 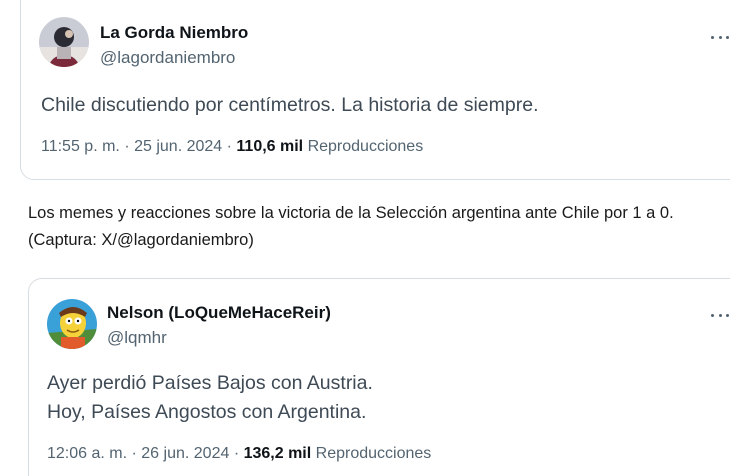 What do you see at coordinates (207, 412) in the screenshot?
I see `tweet-text-line: Hoy, Países Angostos con Argentina.` at bounding box center [207, 412].